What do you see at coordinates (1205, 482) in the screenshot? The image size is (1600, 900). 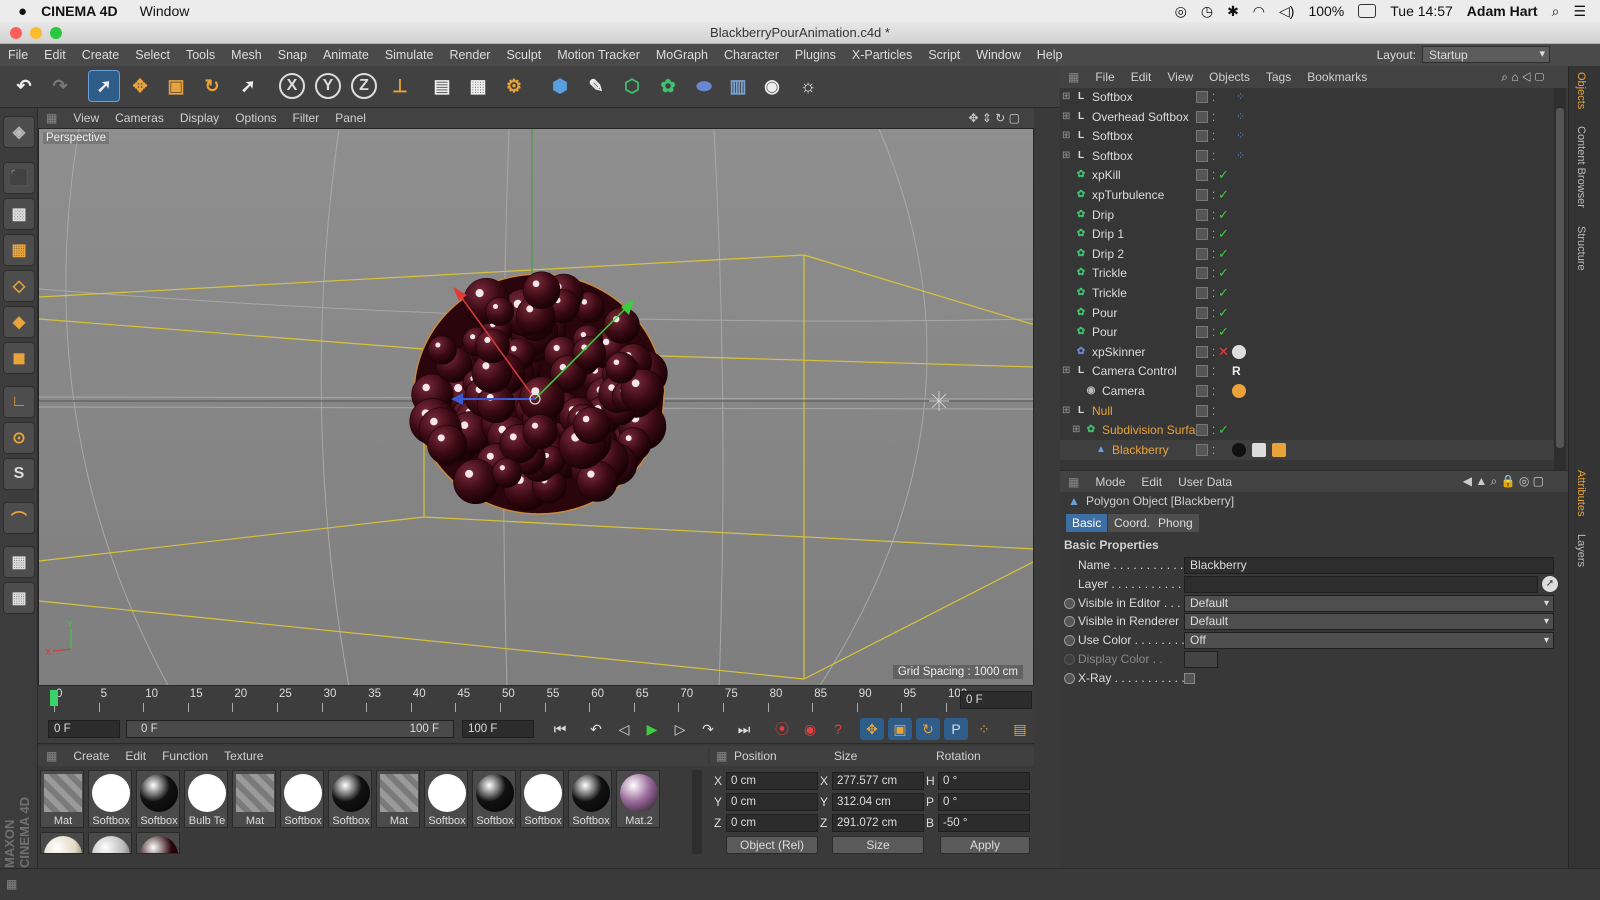 I see `attr-menu-user-data: User Data` at bounding box center [1205, 482].